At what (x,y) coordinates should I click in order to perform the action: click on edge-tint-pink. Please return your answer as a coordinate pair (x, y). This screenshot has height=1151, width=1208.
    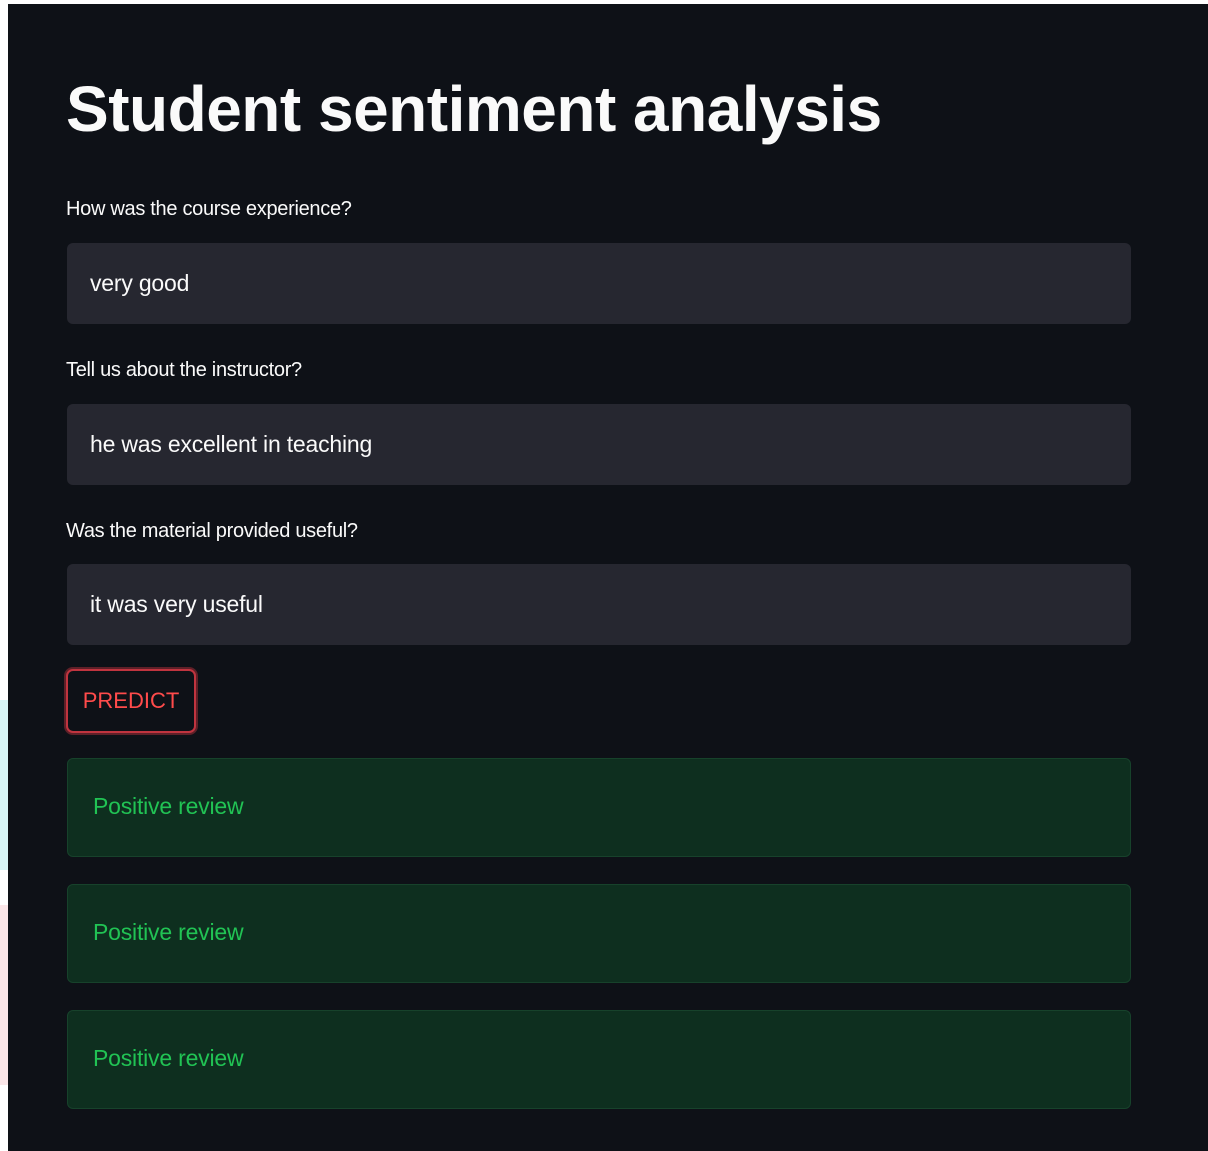
    Looking at the image, I should click on (4, 995).